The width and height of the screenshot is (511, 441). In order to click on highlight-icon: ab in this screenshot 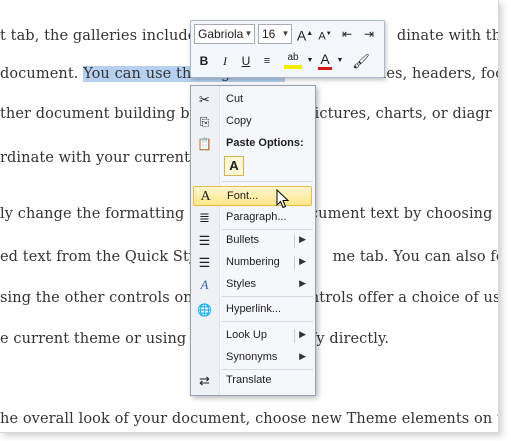, I will do `click(293, 57)`.